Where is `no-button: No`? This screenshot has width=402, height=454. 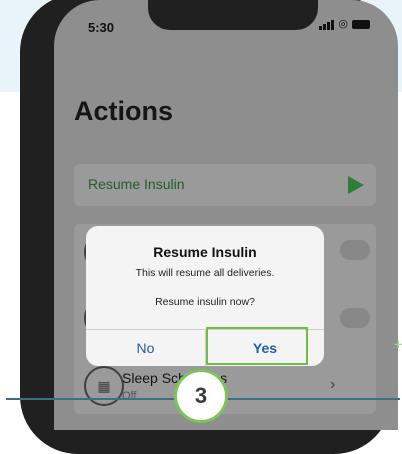 no-button: No is located at coordinates (145, 348).